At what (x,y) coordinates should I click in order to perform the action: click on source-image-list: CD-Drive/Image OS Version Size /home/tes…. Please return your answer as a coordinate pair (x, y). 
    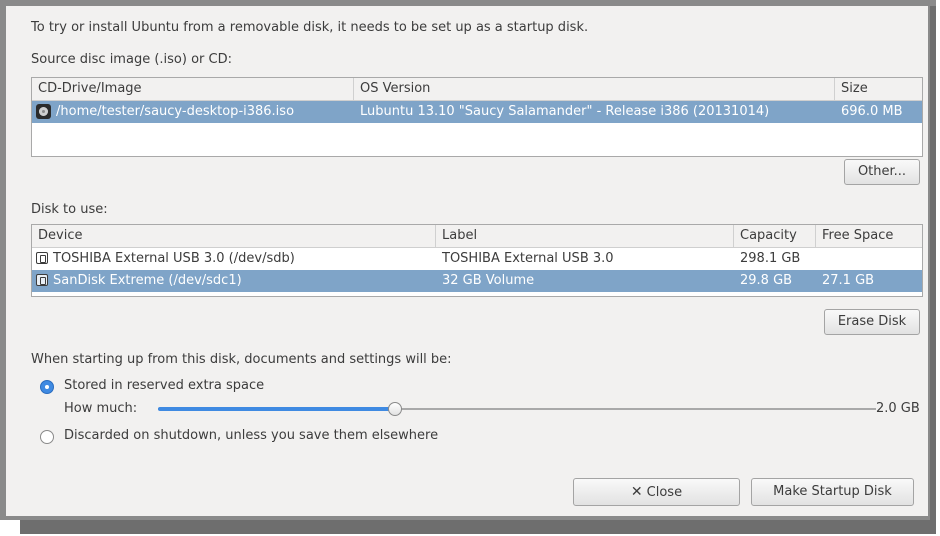
    Looking at the image, I should click on (477, 117).